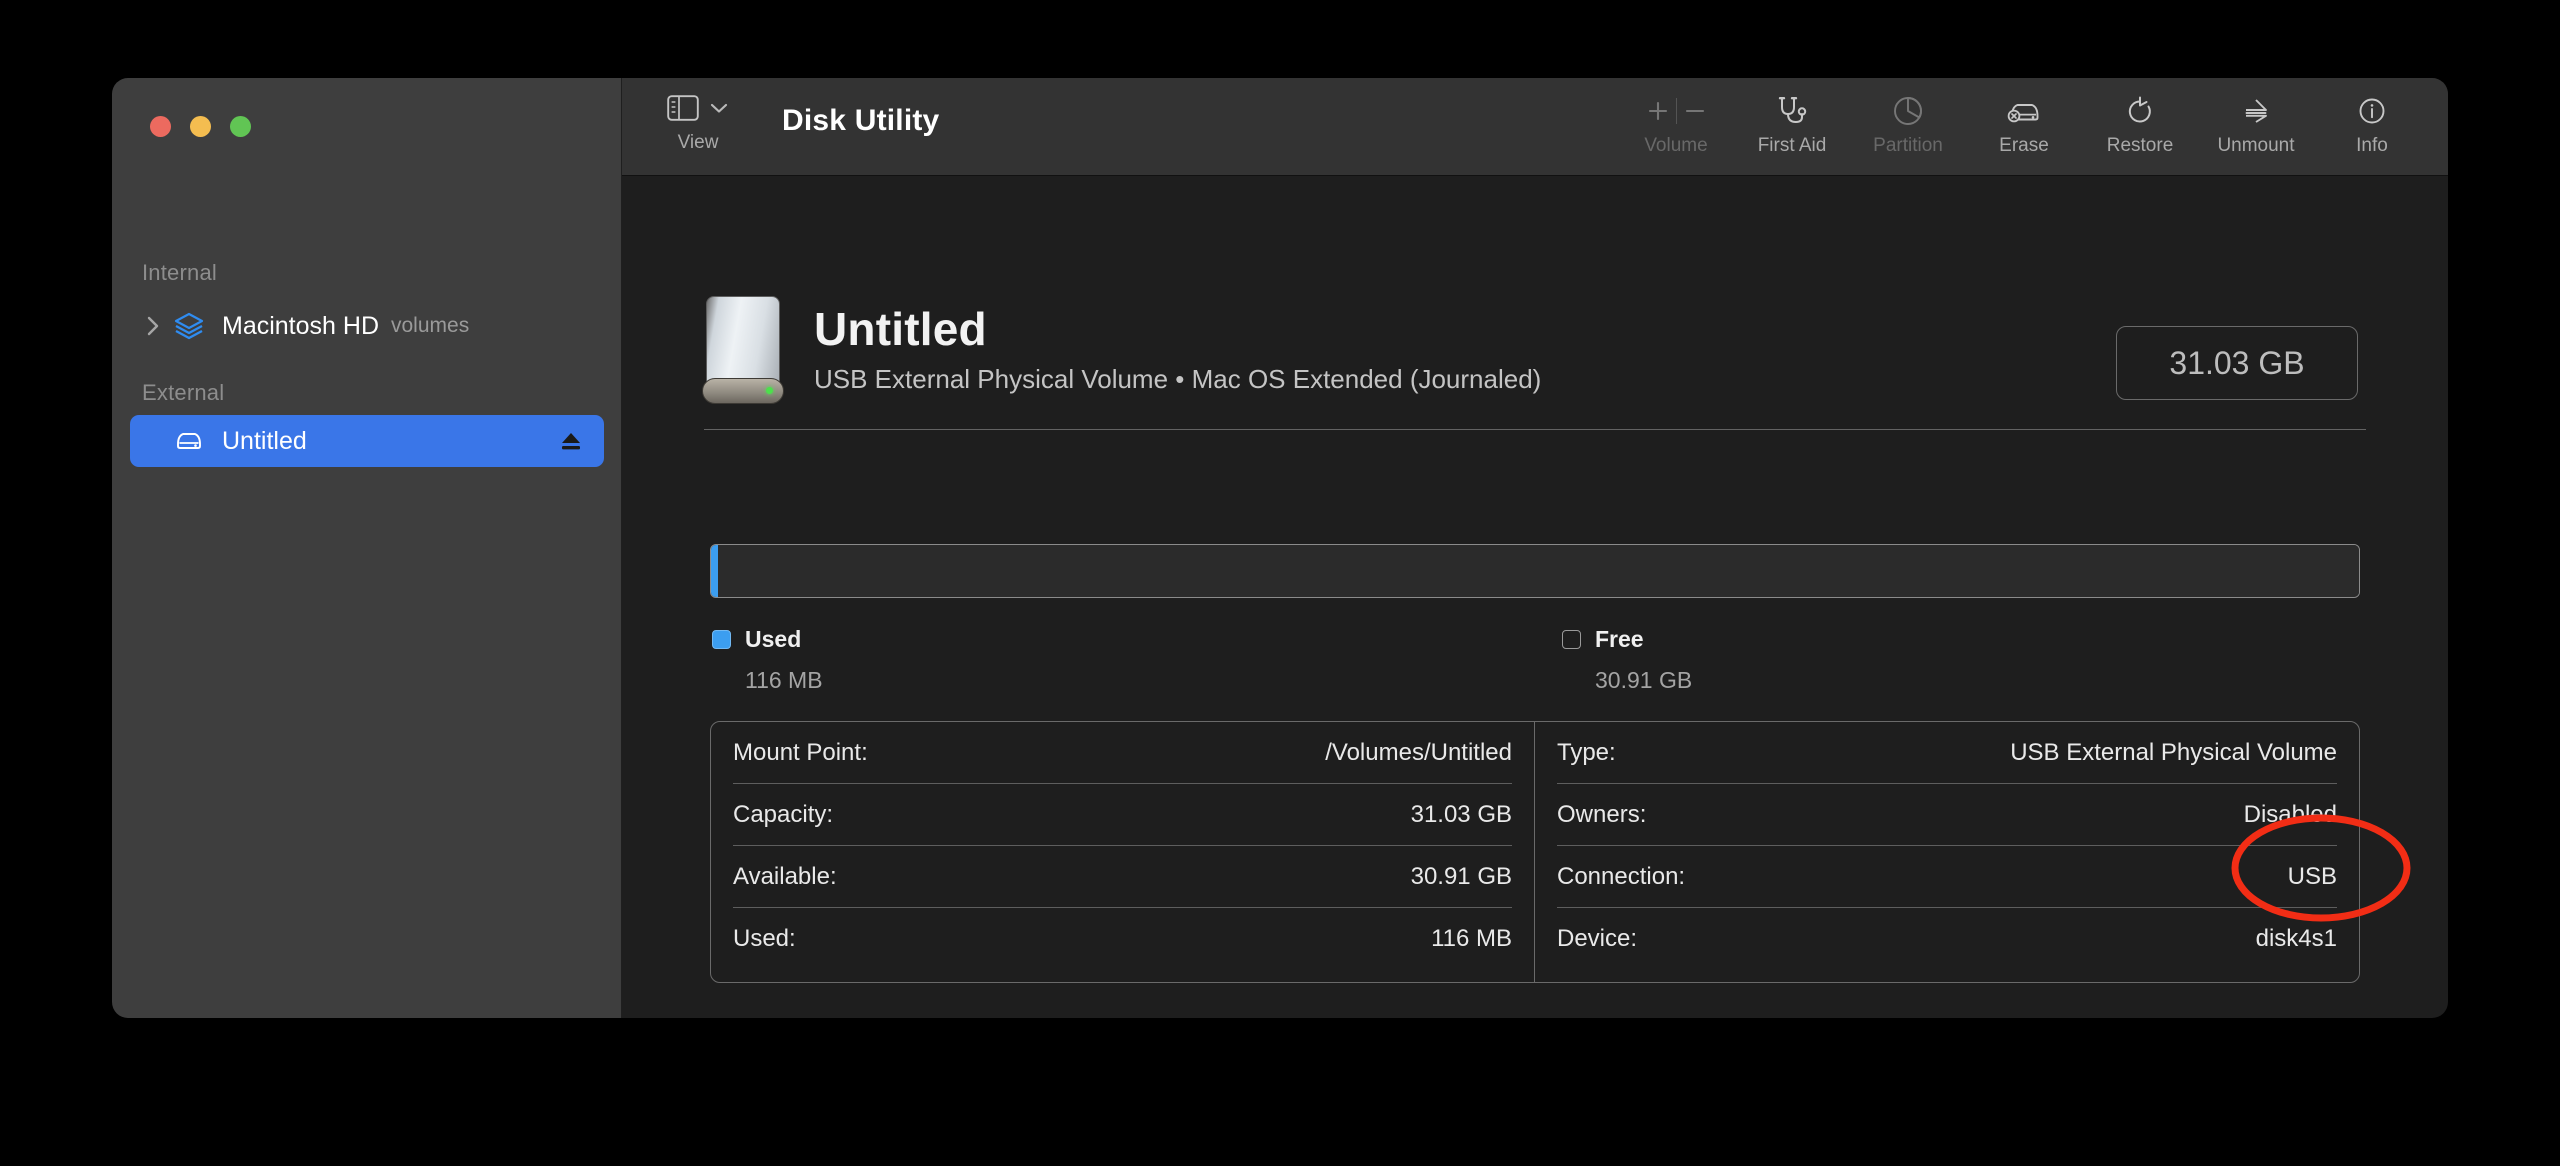 The height and width of the screenshot is (1166, 2560). I want to click on toolbar-button-erase: Erase, so click(2024, 124).